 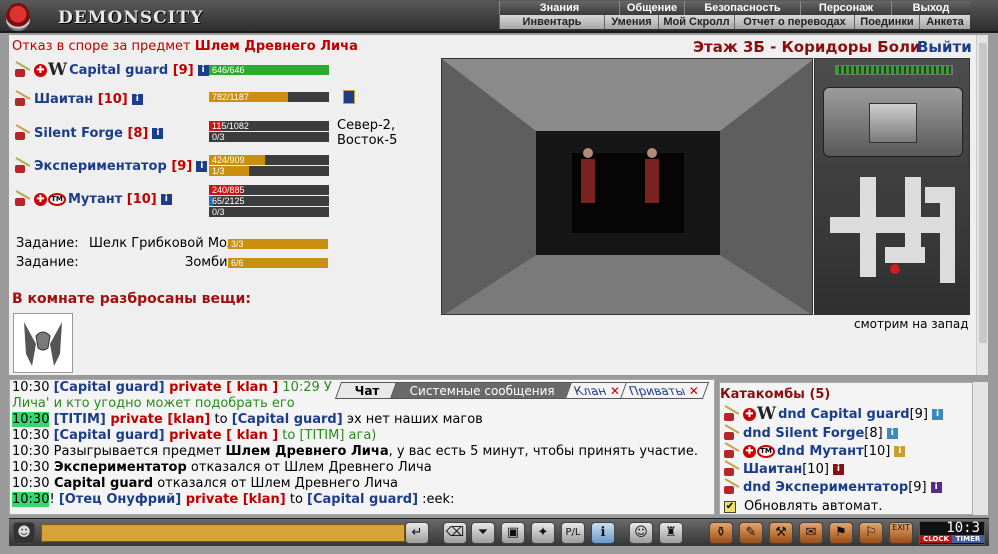 I want to click on player-row: ✚ TM Мутант [10] i, so click(x=93, y=199).